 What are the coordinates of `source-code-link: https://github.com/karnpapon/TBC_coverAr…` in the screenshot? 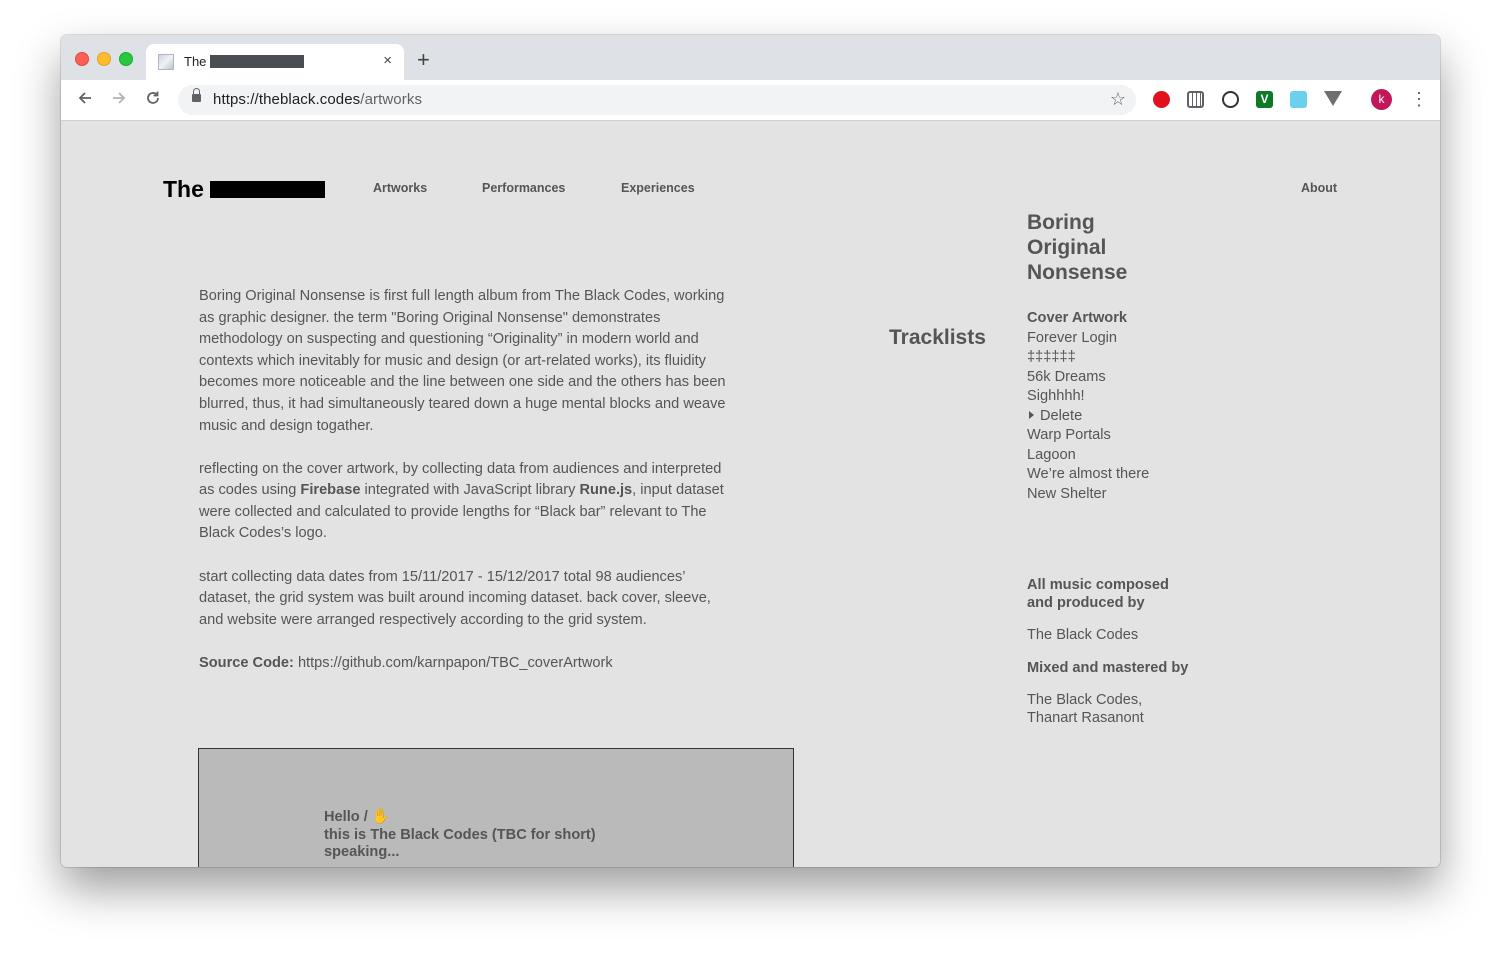 It's located at (455, 663).